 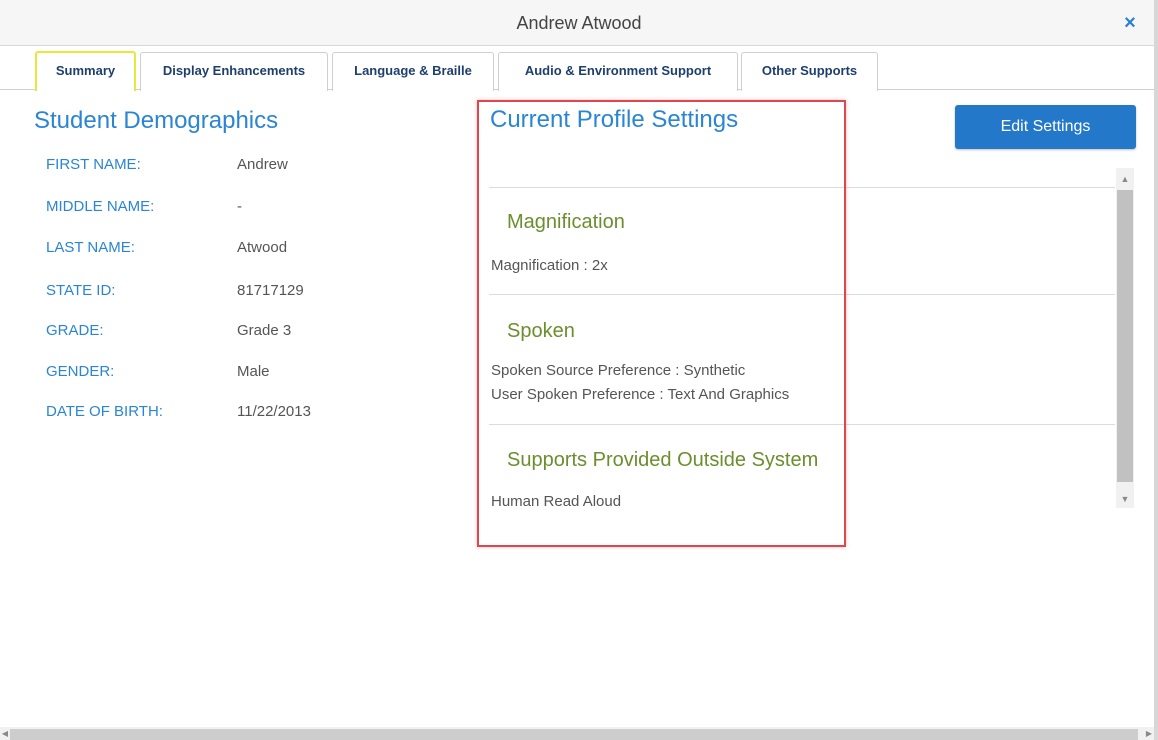 What do you see at coordinates (253, 371) in the screenshot?
I see `field-value: Male` at bounding box center [253, 371].